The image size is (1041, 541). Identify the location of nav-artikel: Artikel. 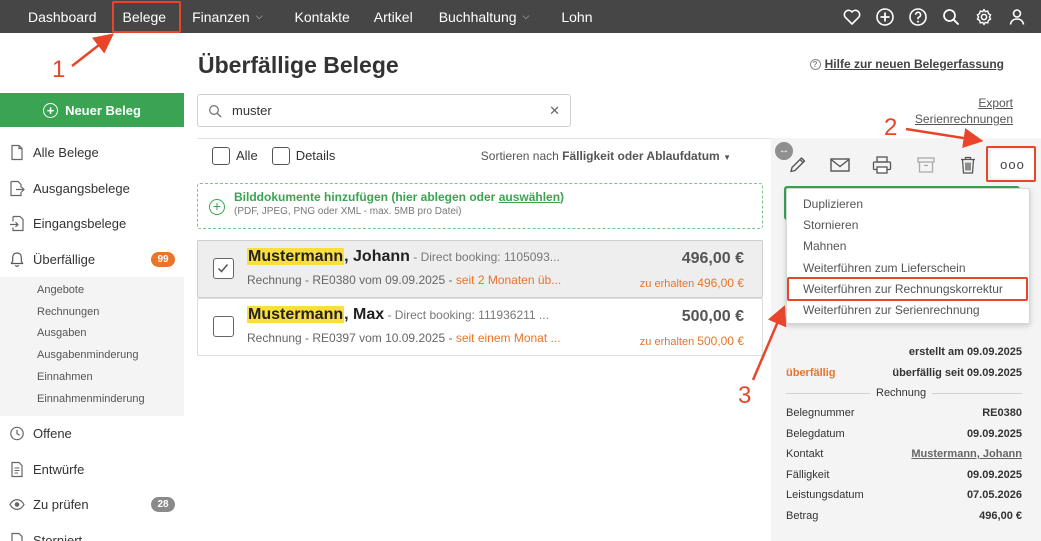
(395, 16).